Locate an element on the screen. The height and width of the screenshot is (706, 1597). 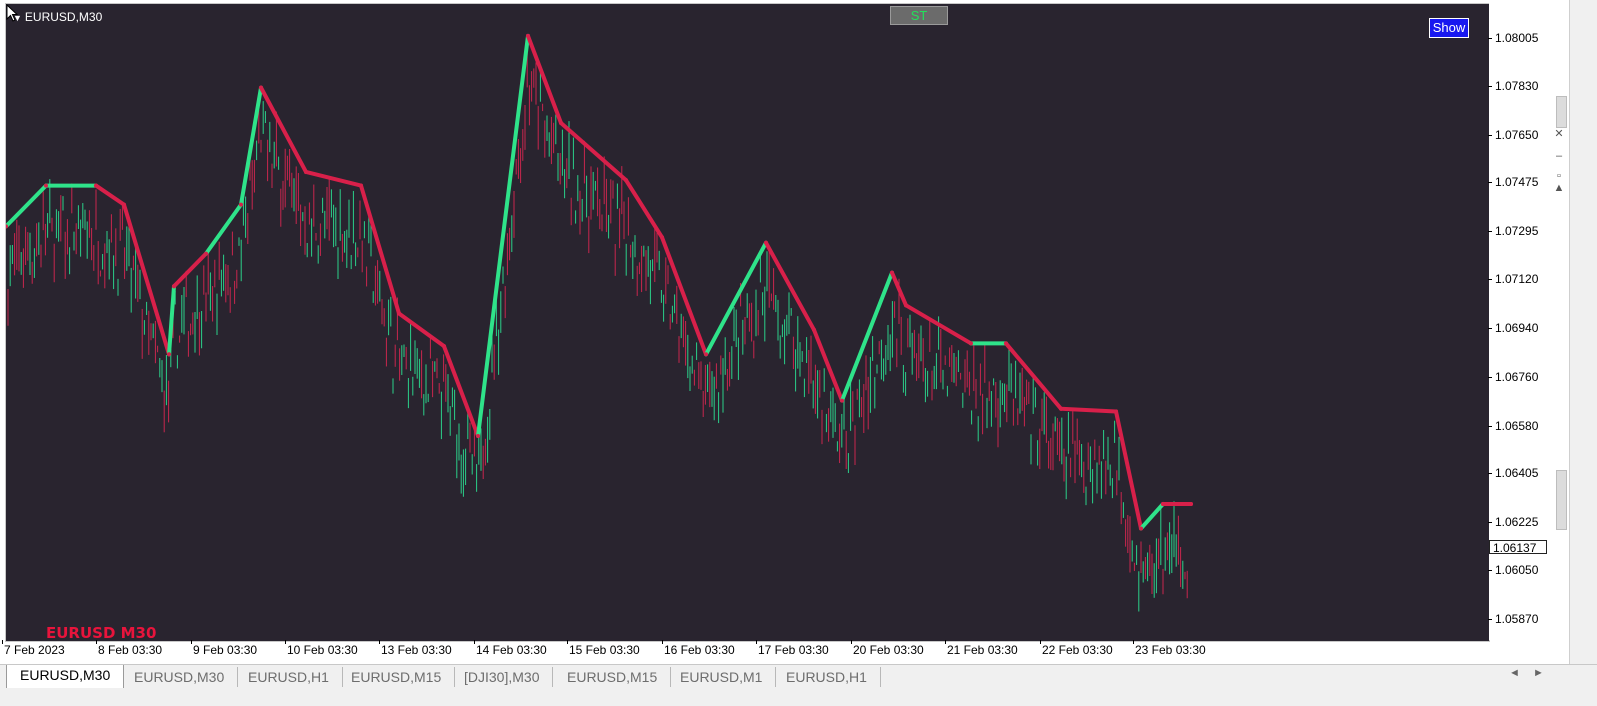
time-axis-label: 13 Feb 03:30 is located at coordinates (415, 648).